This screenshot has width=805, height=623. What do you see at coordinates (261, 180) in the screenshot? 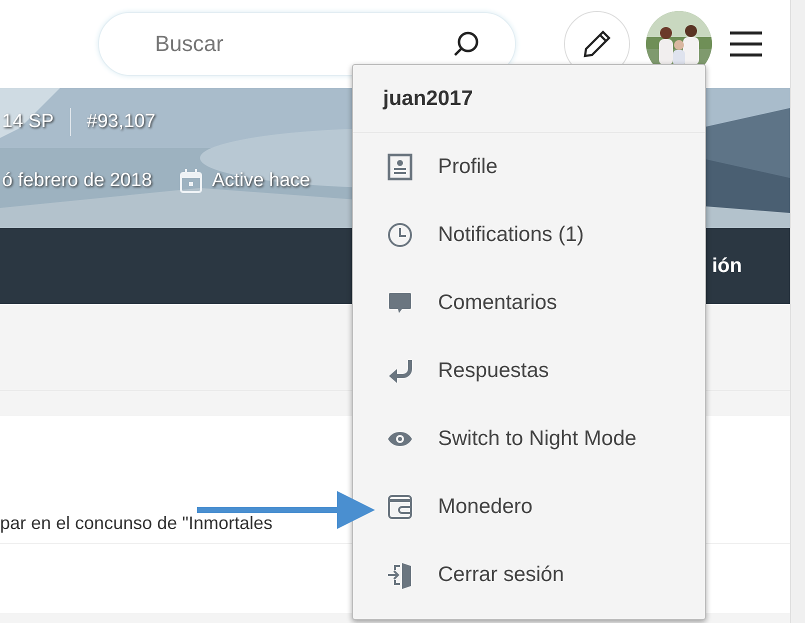
I see `active-status: Active hace` at bounding box center [261, 180].